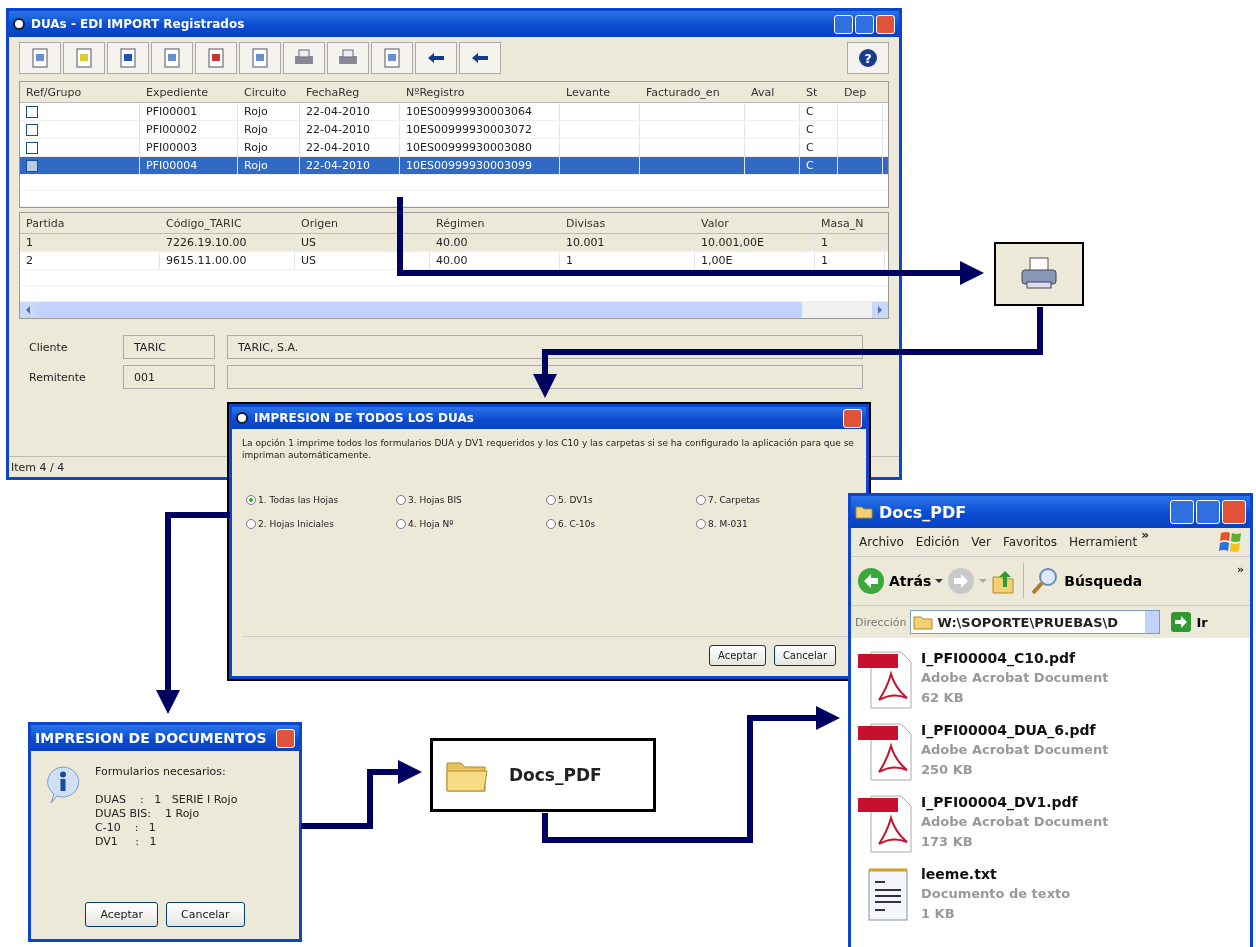 This screenshot has width=1256, height=947. Describe the element at coordinates (947, 770) in the screenshot. I see `file-size: 250 KB` at that location.